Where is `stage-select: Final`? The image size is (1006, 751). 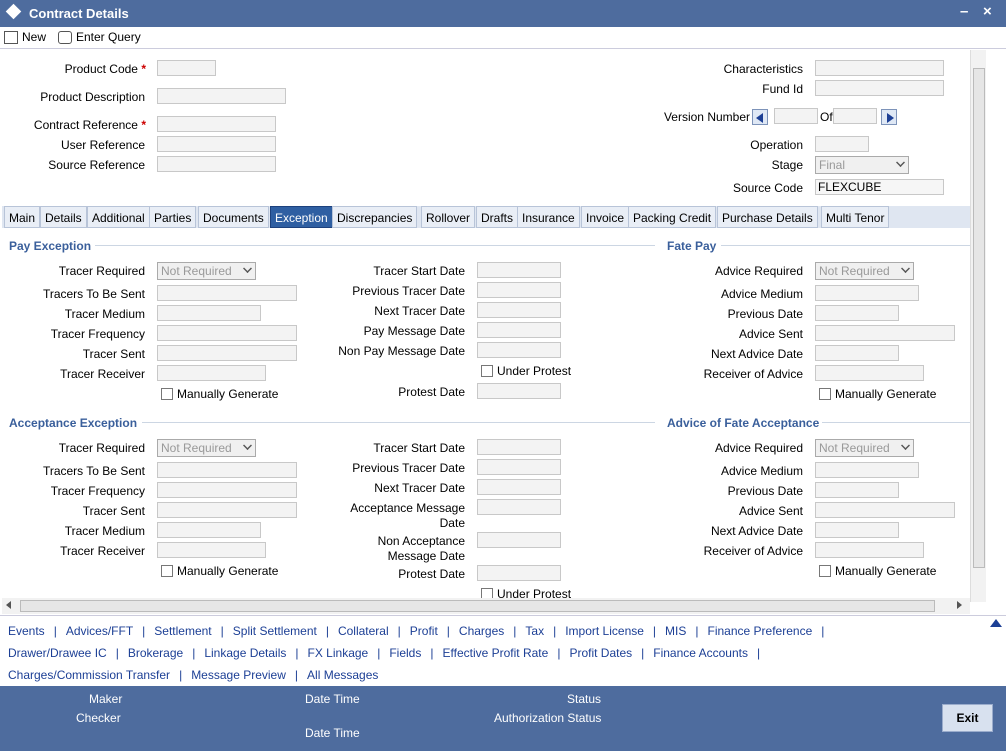 stage-select: Final is located at coordinates (862, 165).